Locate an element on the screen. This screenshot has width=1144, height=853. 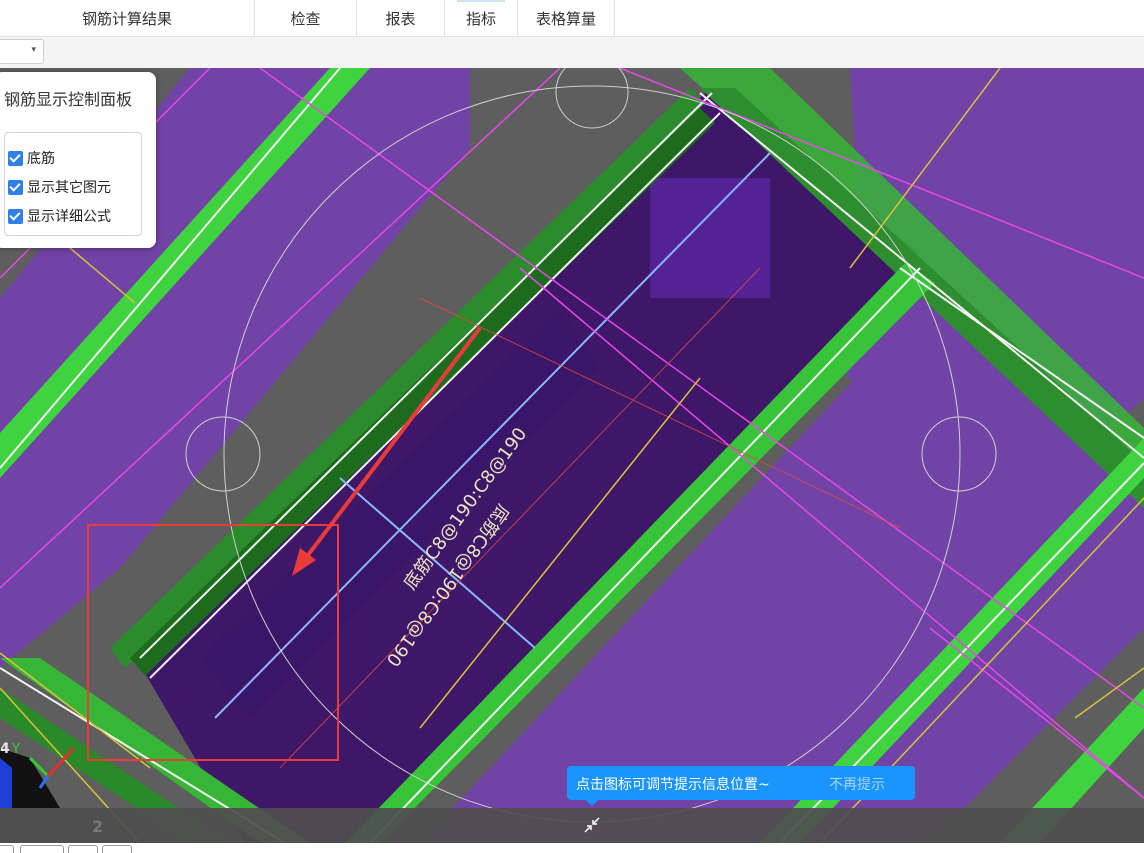
secondary-toolbar: ▾ is located at coordinates (572, 53).